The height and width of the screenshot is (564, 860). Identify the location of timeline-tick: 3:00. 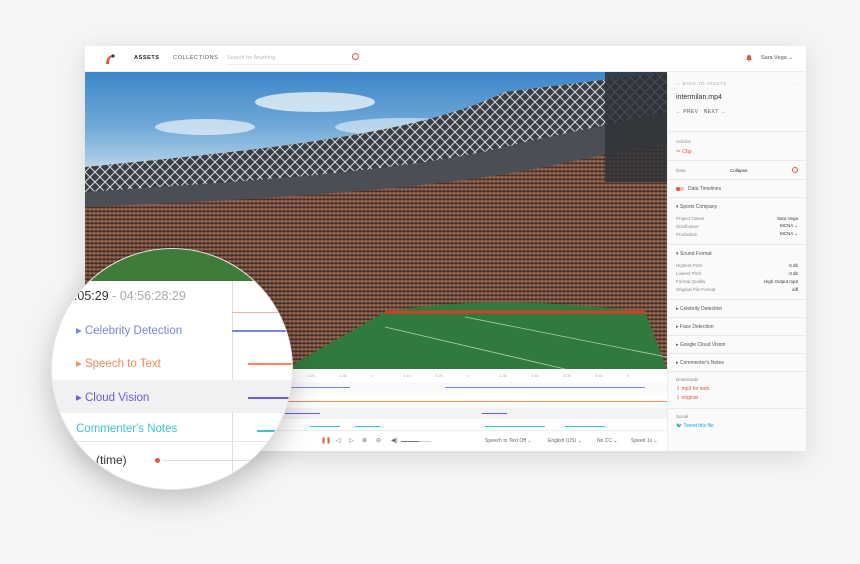
(567, 375).